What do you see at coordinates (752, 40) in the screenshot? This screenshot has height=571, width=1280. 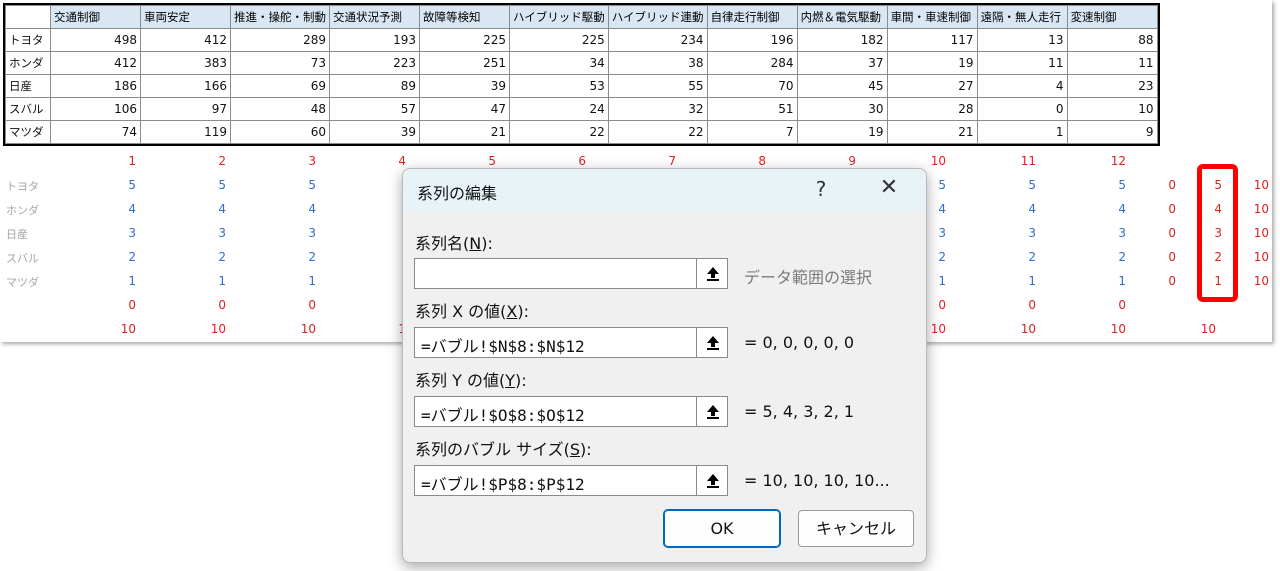 I see `data-cell: 196` at bounding box center [752, 40].